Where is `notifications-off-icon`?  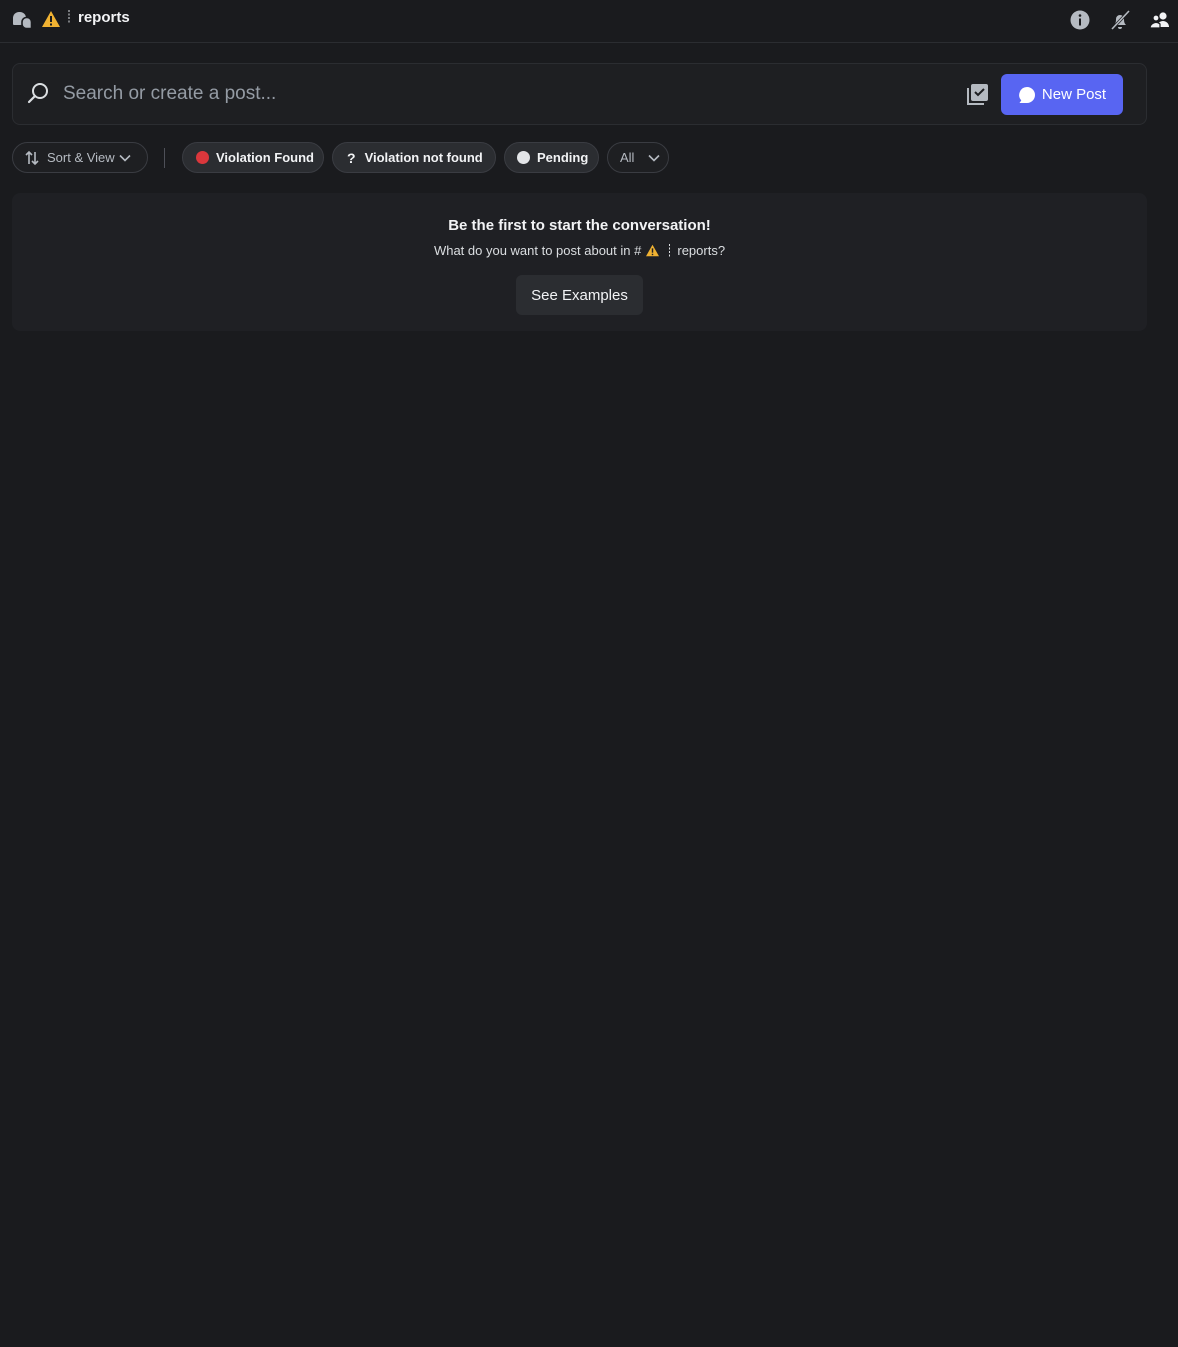
notifications-off-icon is located at coordinates (1120, 20).